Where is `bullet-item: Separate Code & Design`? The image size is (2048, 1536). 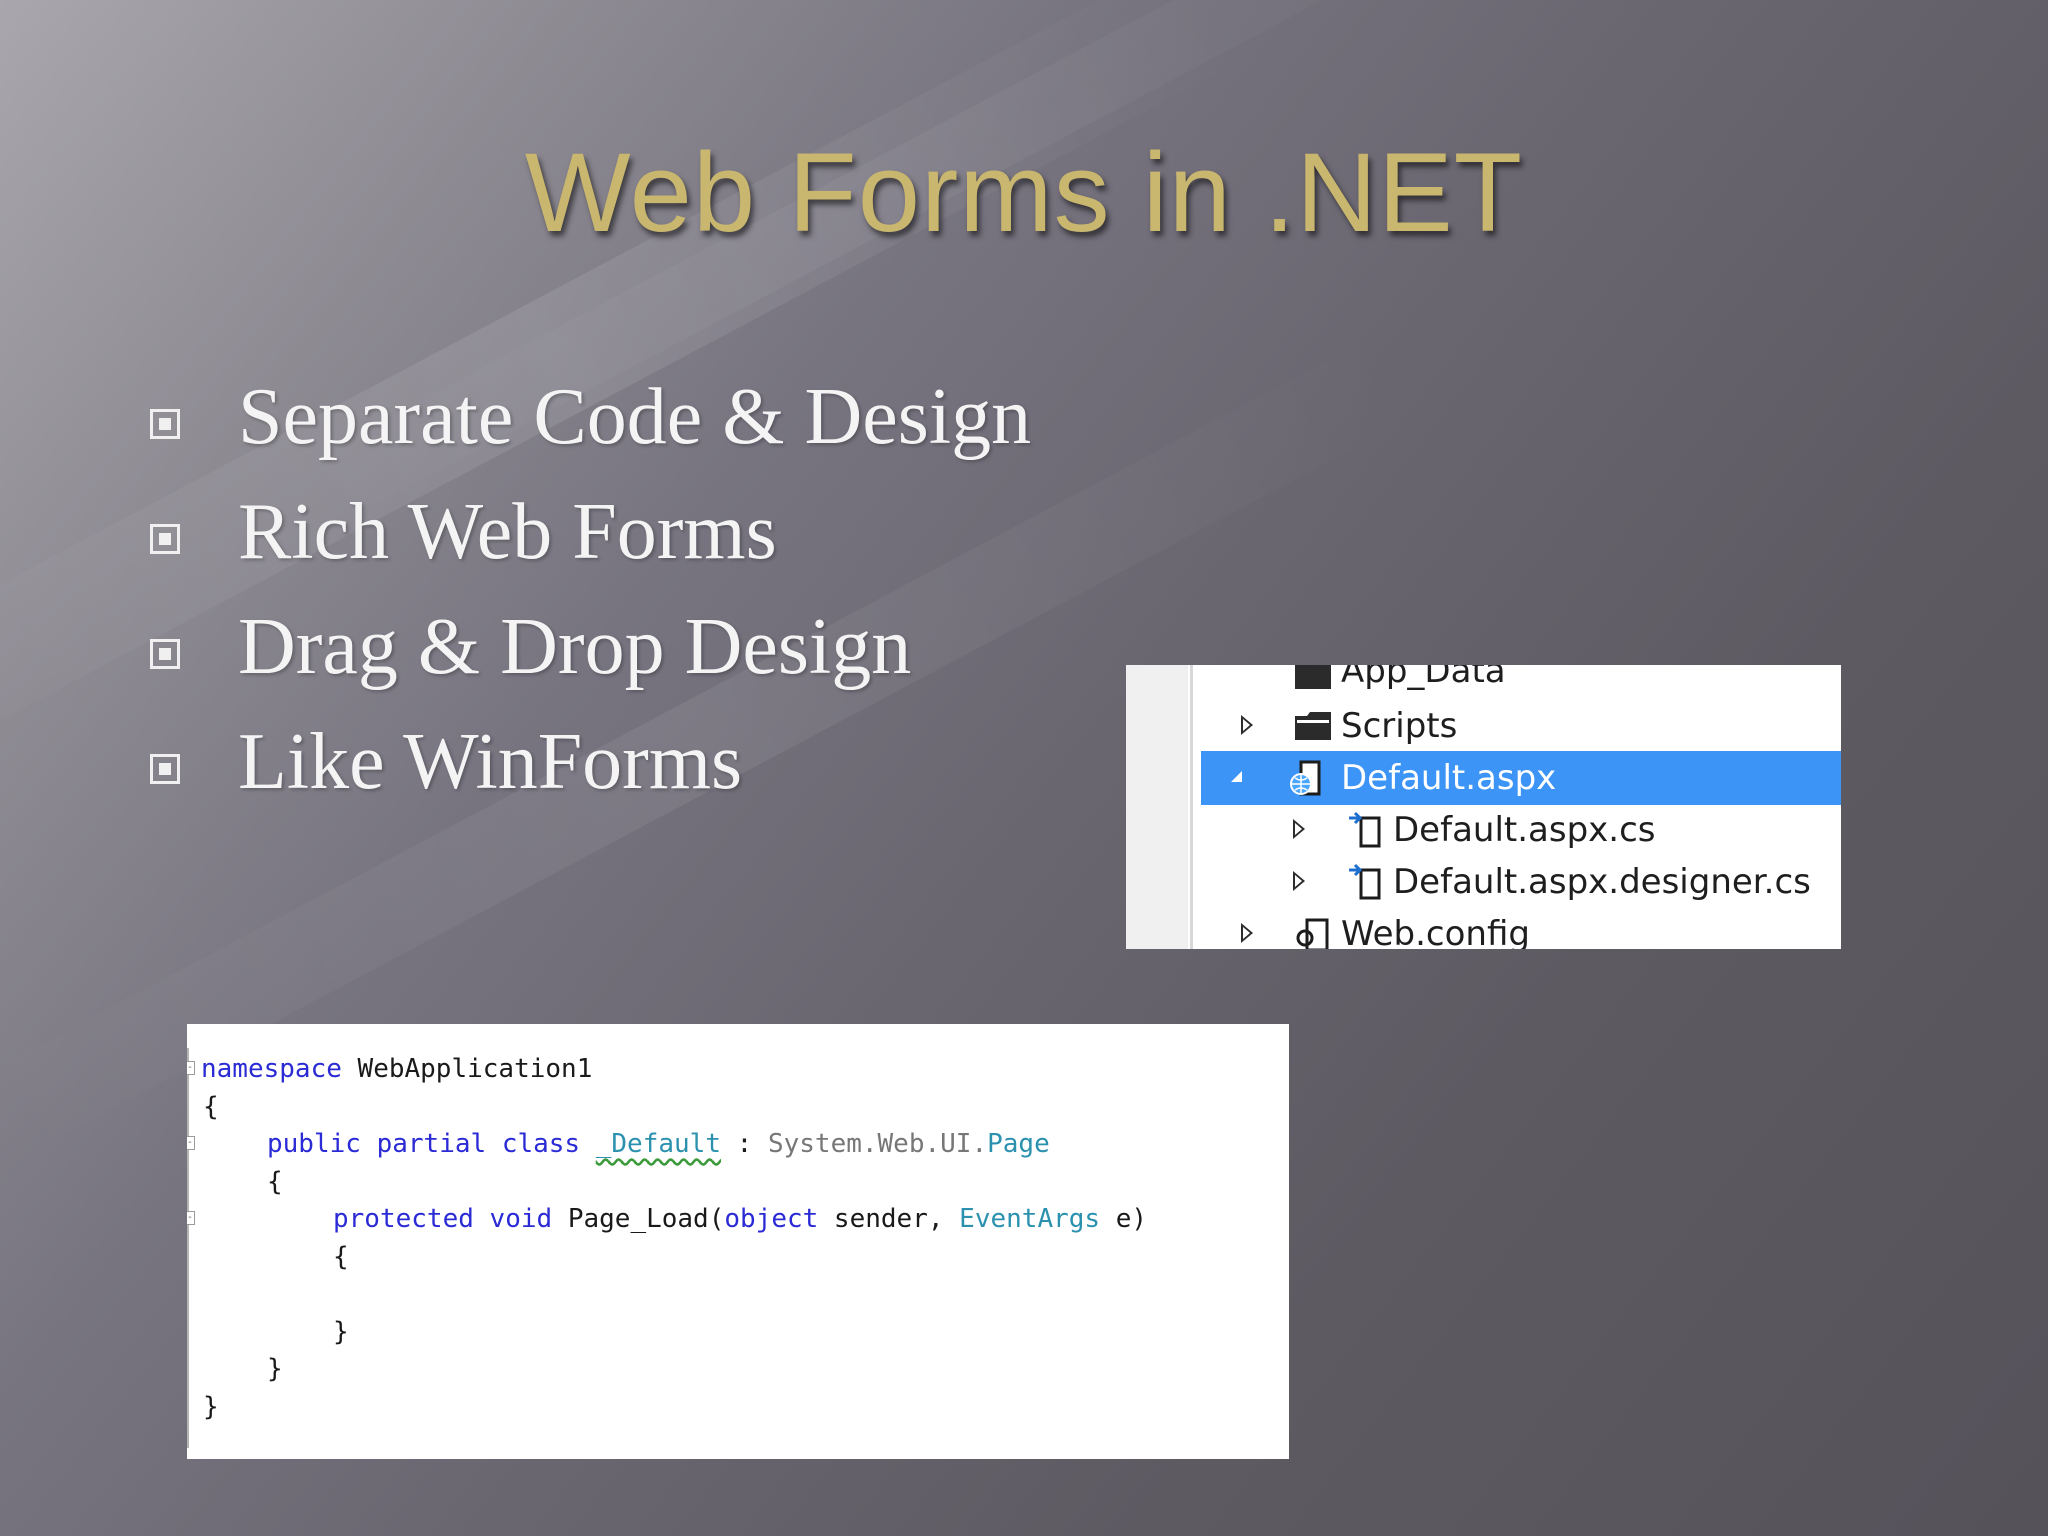
bullet-item: Separate Code & Design is located at coordinates (590, 417).